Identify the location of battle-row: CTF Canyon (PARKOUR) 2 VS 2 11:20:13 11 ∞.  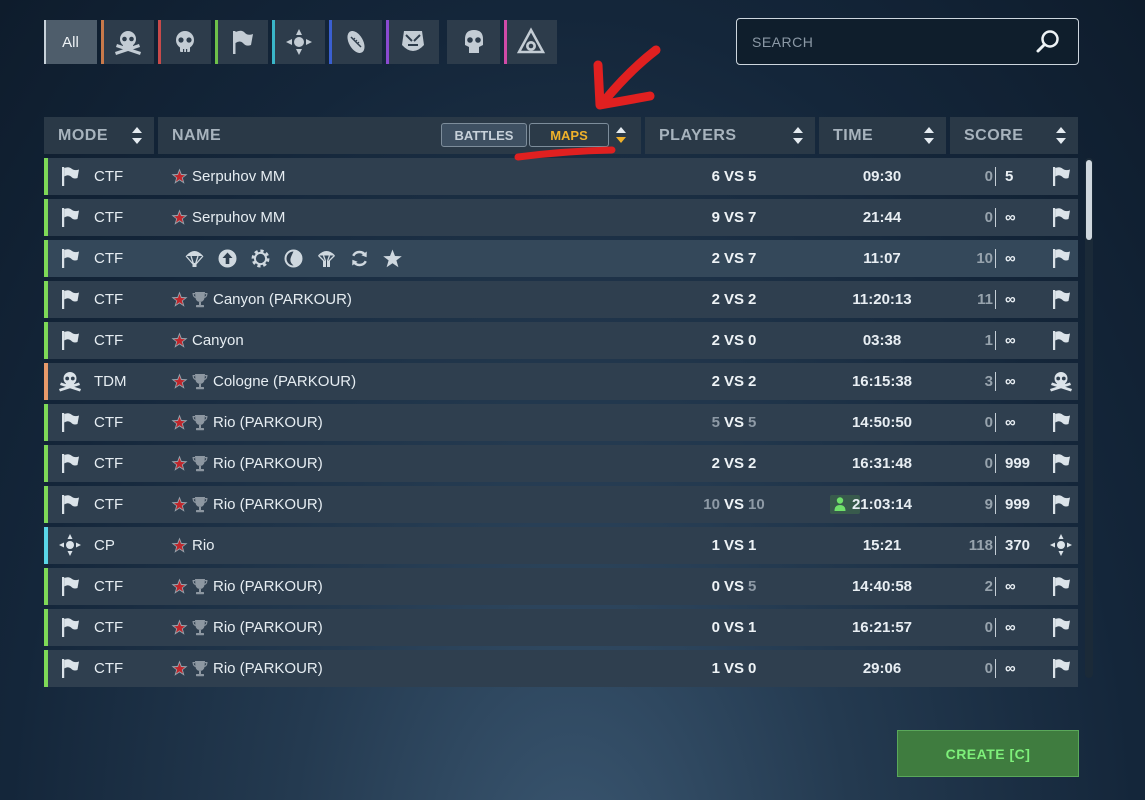
(561, 299).